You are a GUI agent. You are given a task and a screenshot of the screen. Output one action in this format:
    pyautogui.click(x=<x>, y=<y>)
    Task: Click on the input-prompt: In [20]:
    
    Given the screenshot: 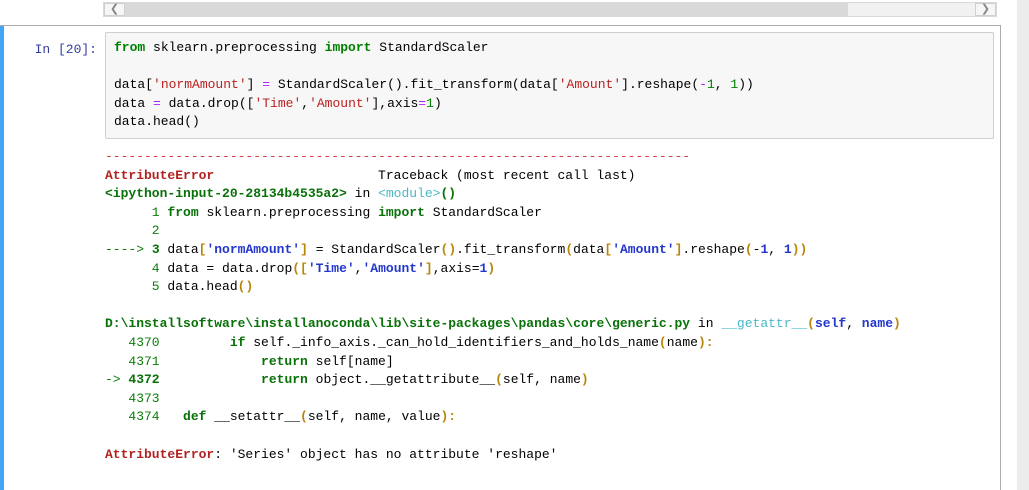 What is the action you would take?
    pyautogui.click(x=65, y=49)
    